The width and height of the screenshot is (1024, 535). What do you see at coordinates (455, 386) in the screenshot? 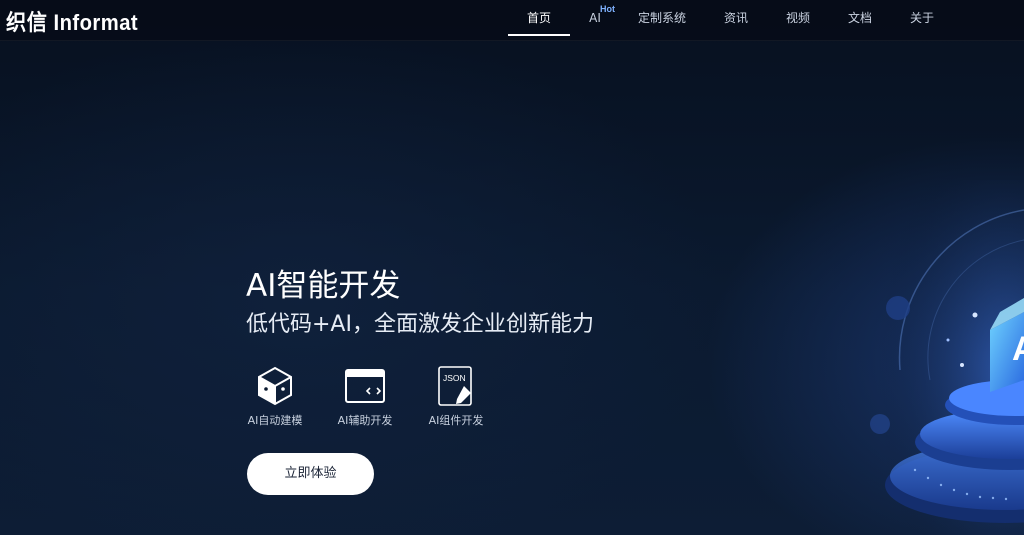
I see `json-edit-icon: JSON` at bounding box center [455, 386].